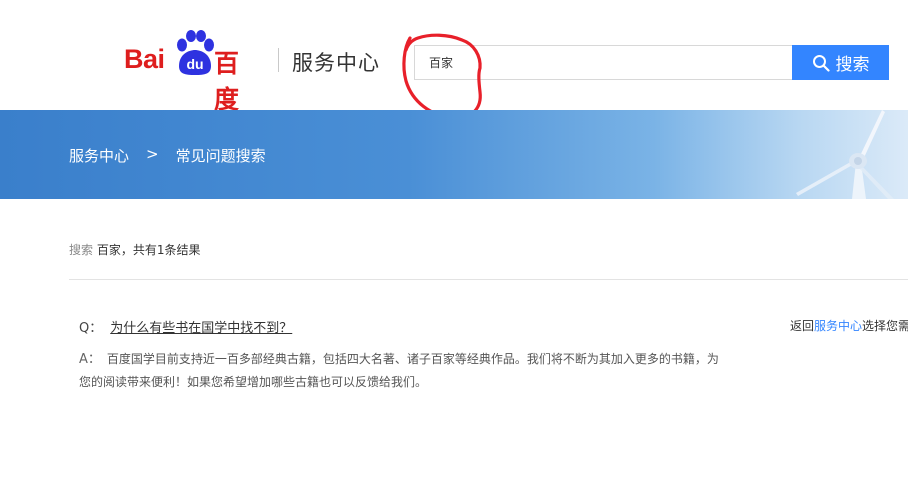 The image size is (908, 492). What do you see at coordinates (227, 81) in the screenshot?
I see `logo-chinese: 百度` at bounding box center [227, 81].